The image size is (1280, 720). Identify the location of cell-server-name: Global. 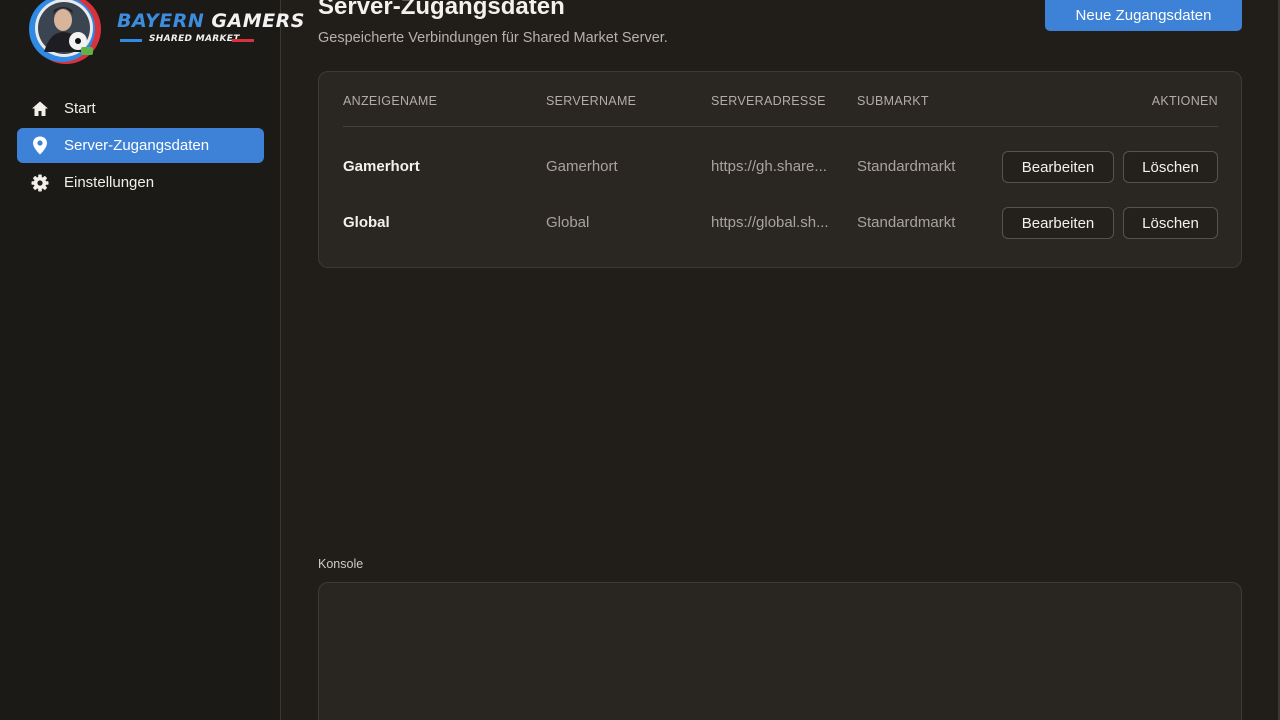
(568, 222).